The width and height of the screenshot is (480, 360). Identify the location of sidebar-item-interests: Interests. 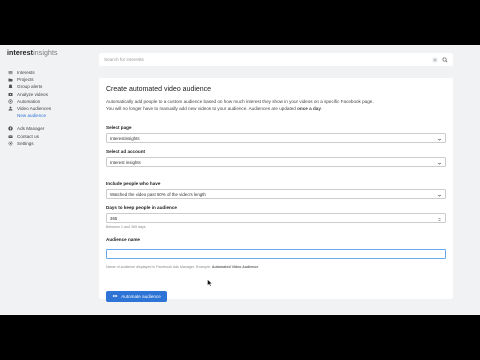
(52, 72).